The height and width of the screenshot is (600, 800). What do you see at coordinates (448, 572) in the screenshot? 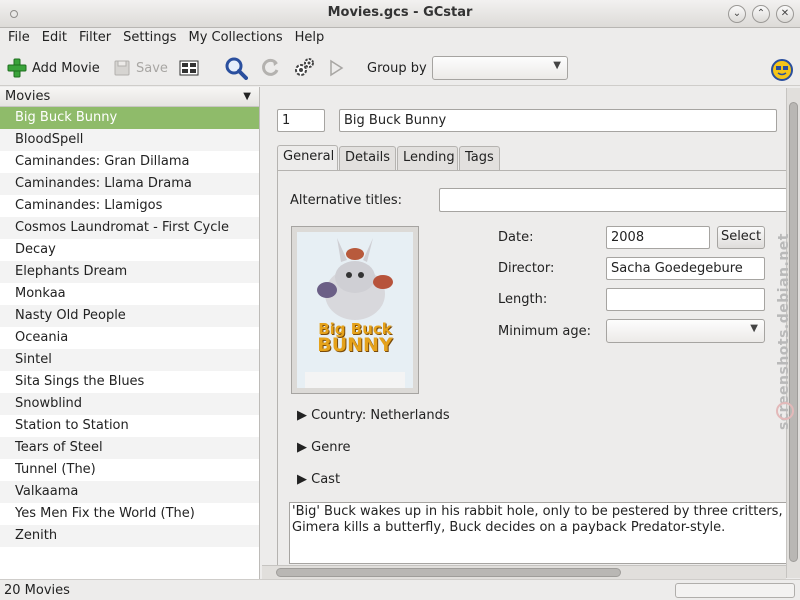
I see `horizontal-scroll-thumb` at bounding box center [448, 572].